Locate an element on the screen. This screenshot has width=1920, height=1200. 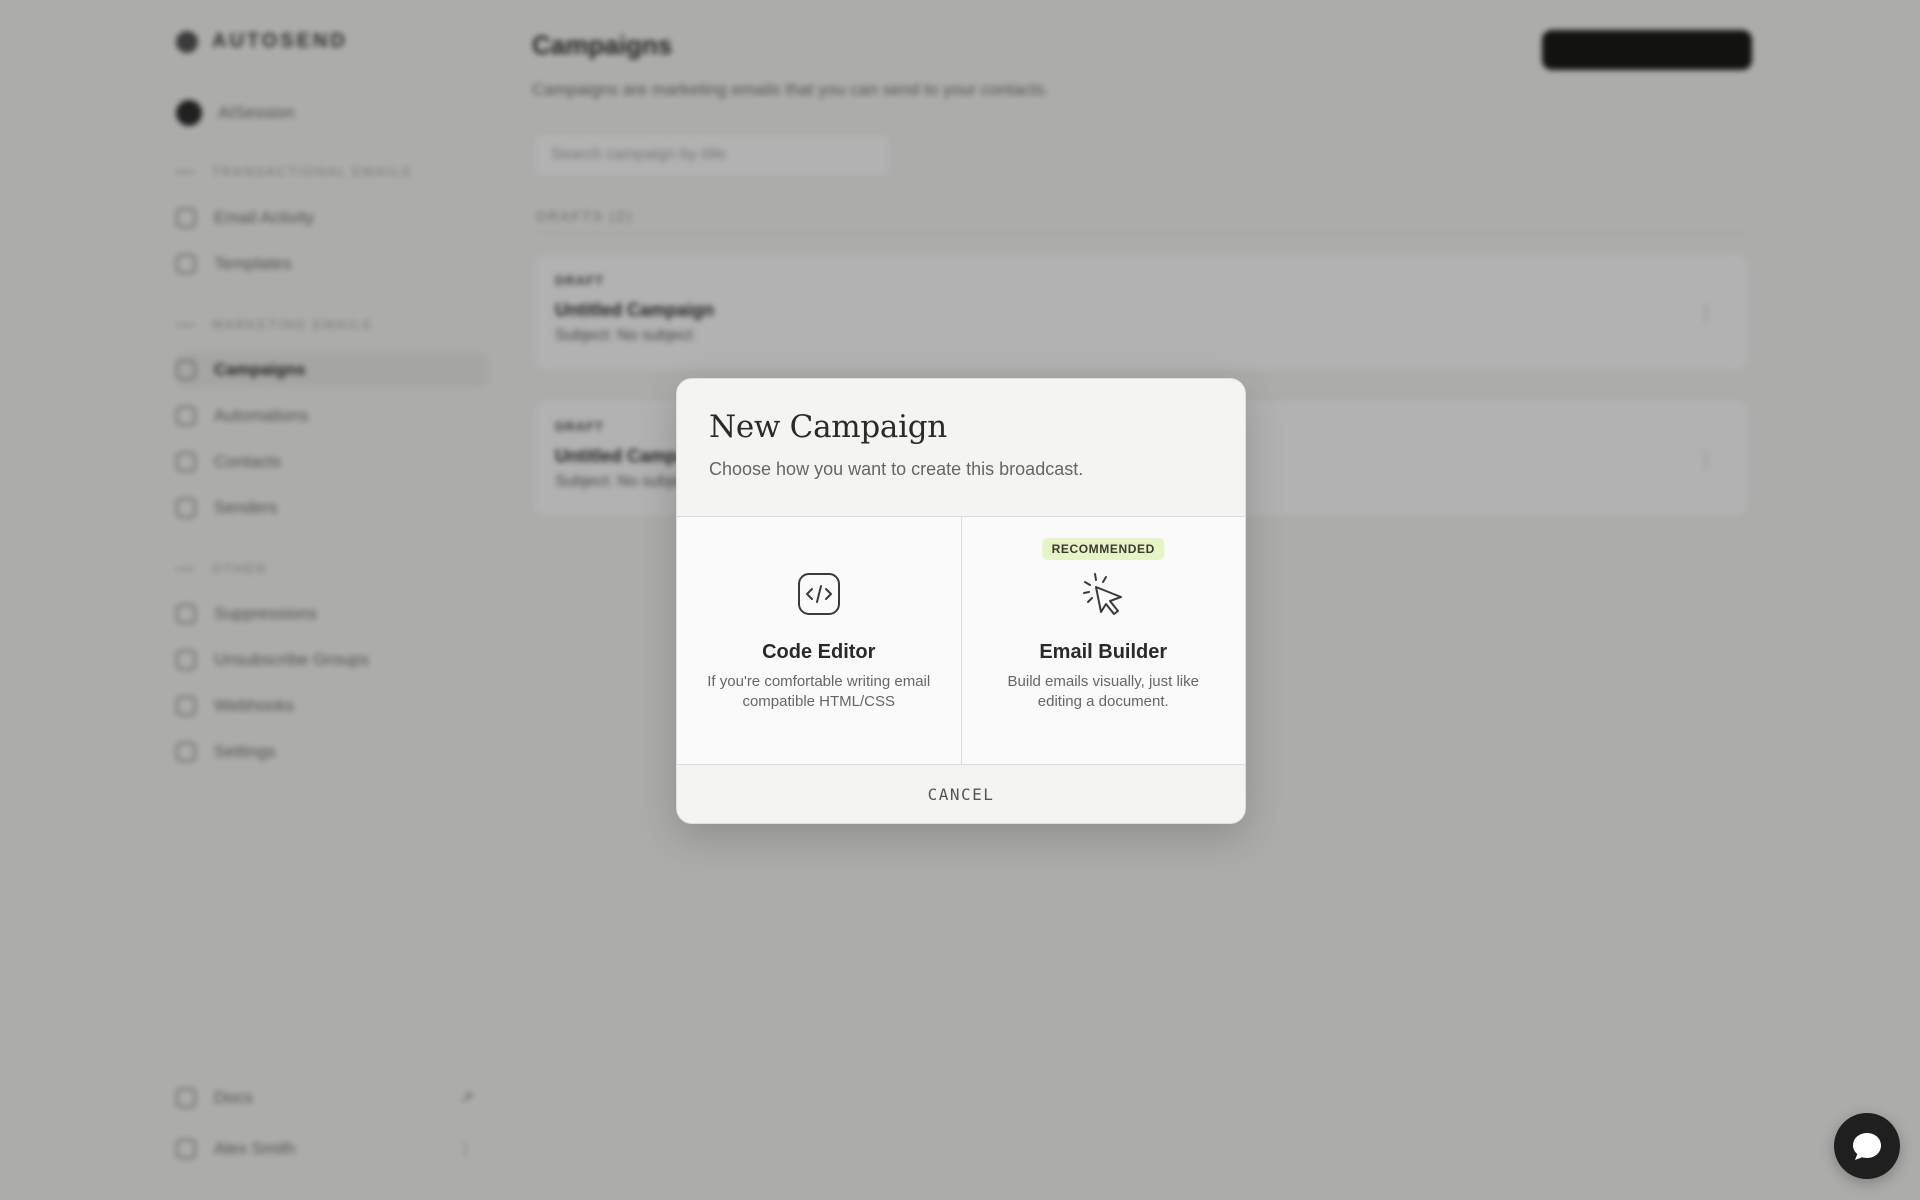
chat-bubble-icon is located at coordinates (1867, 1146).